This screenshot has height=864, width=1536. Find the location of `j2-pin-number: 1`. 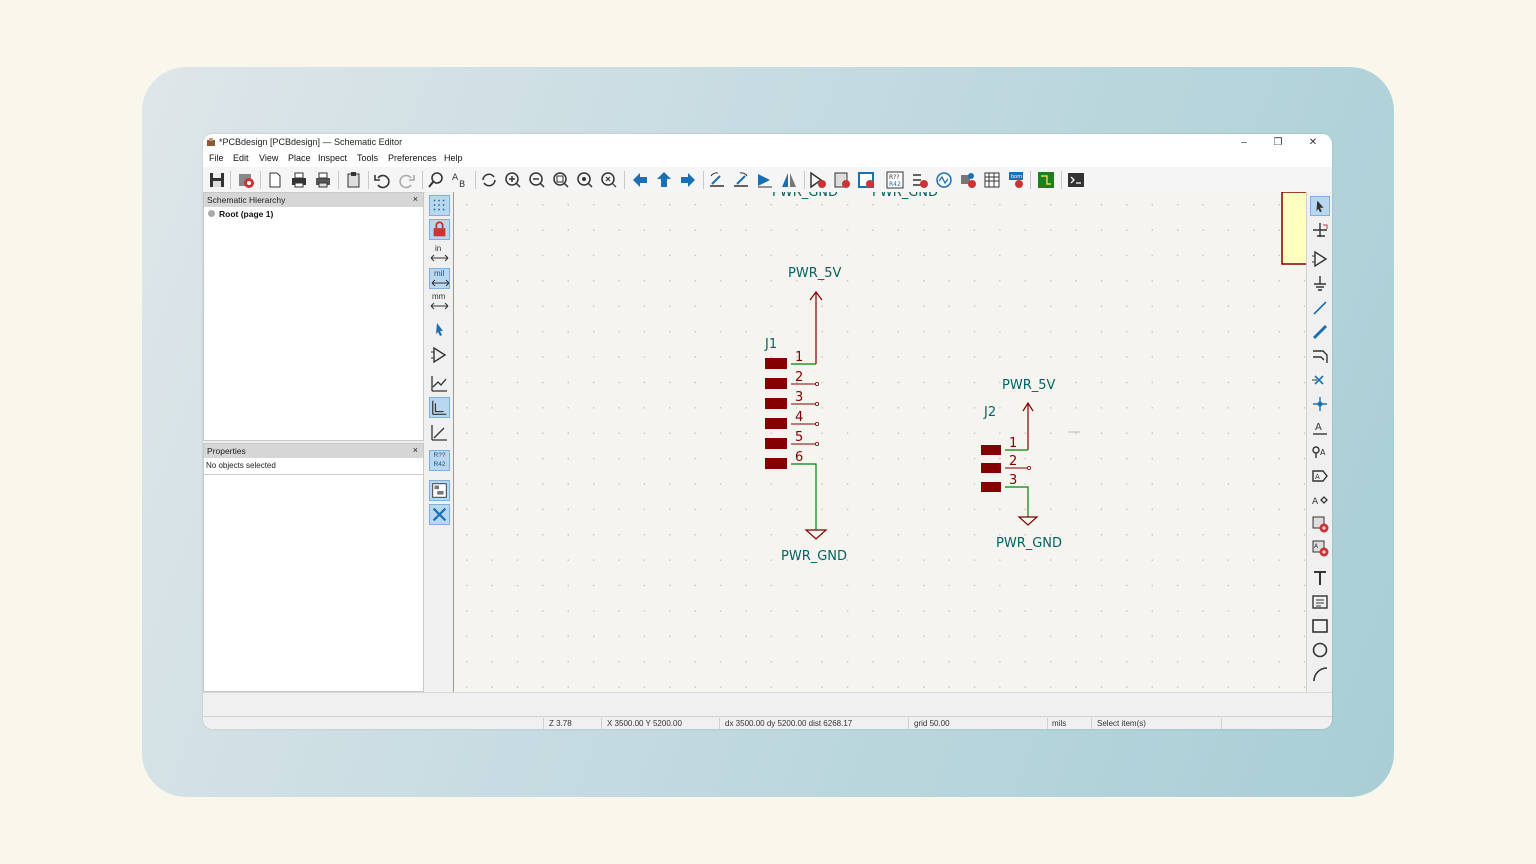

j2-pin-number: 1 is located at coordinates (1013, 443).